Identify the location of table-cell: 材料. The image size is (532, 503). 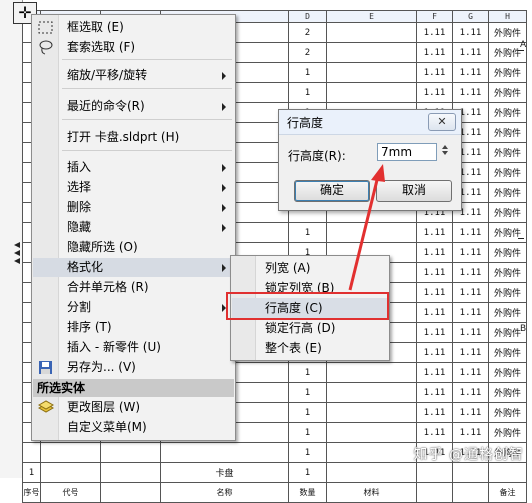
(371, 492).